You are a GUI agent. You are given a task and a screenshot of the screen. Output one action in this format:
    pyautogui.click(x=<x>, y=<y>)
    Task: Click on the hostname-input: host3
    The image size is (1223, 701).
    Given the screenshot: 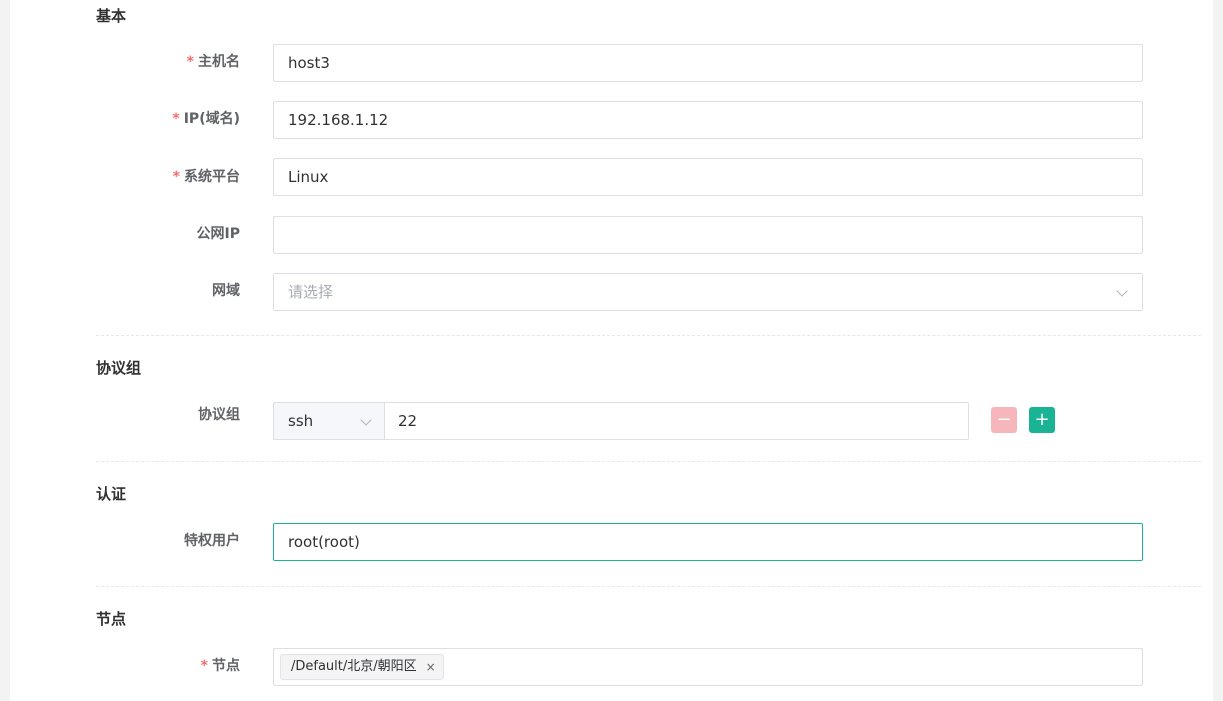 What is the action you would take?
    pyautogui.click(x=708, y=63)
    